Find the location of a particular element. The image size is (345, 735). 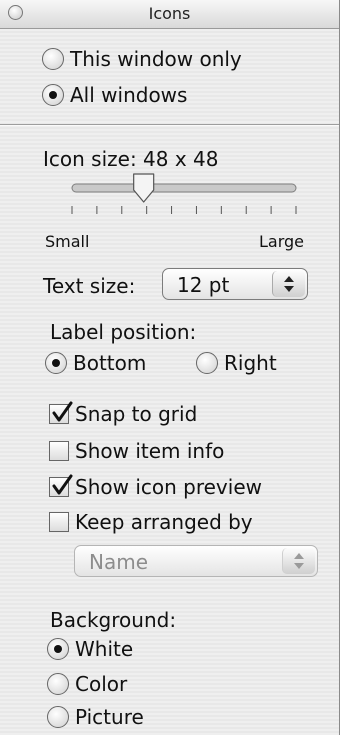

radio-all-windows: All windows is located at coordinates (114, 95).